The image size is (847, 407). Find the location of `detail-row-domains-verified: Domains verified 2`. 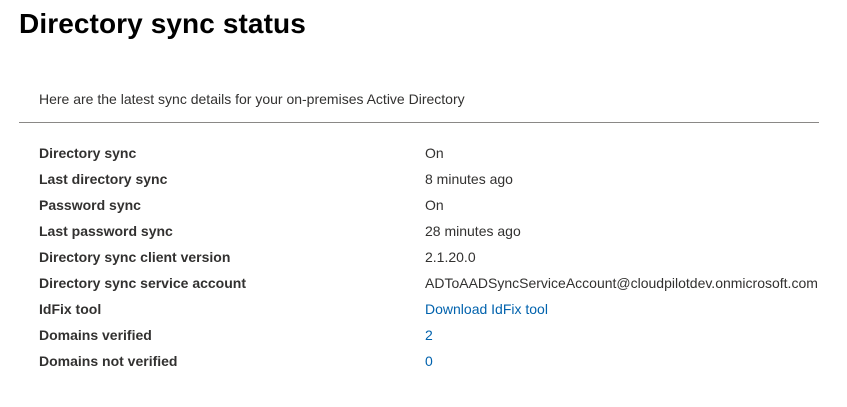

detail-row-domains-verified: Domains verified 2 is located at coordinates (434, 335).